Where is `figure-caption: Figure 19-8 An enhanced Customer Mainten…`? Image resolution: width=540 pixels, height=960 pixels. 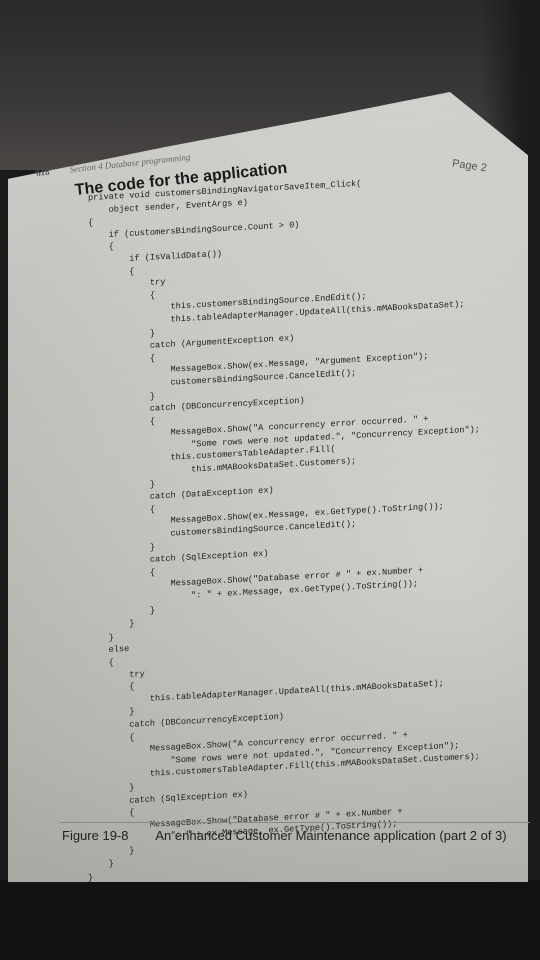 figure-caption: Figure 19-8 An enhanced Customer Mainten… is located at coordinates (284, 835).